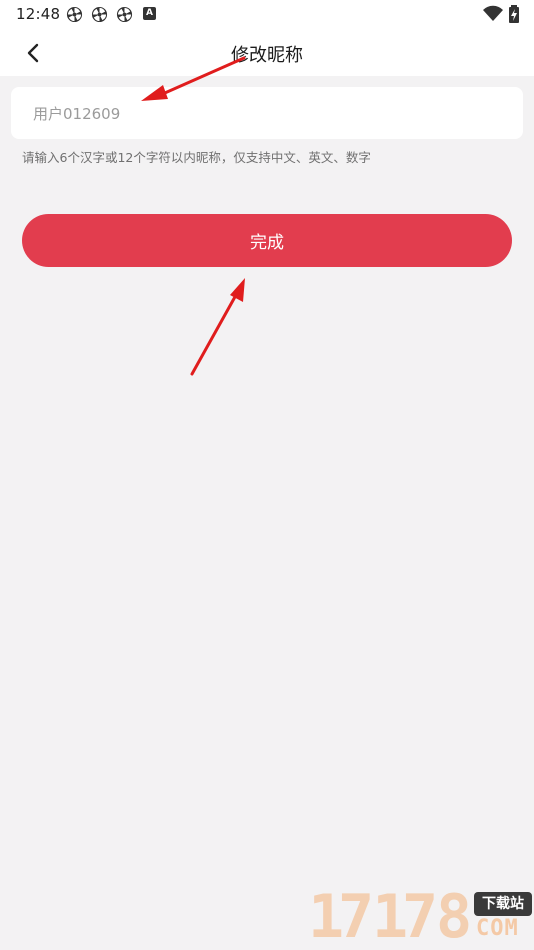 The height and width of the screenshot is (950, 534). I want to click on watermark-logo: 1 7 1 7 8 下载站 COM, so click(420, 917).